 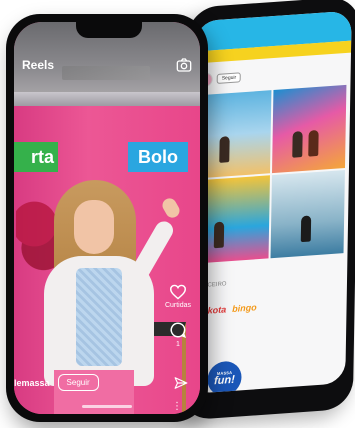 I want to click on bingo-logo: bingo, so click(x=244, y=308).